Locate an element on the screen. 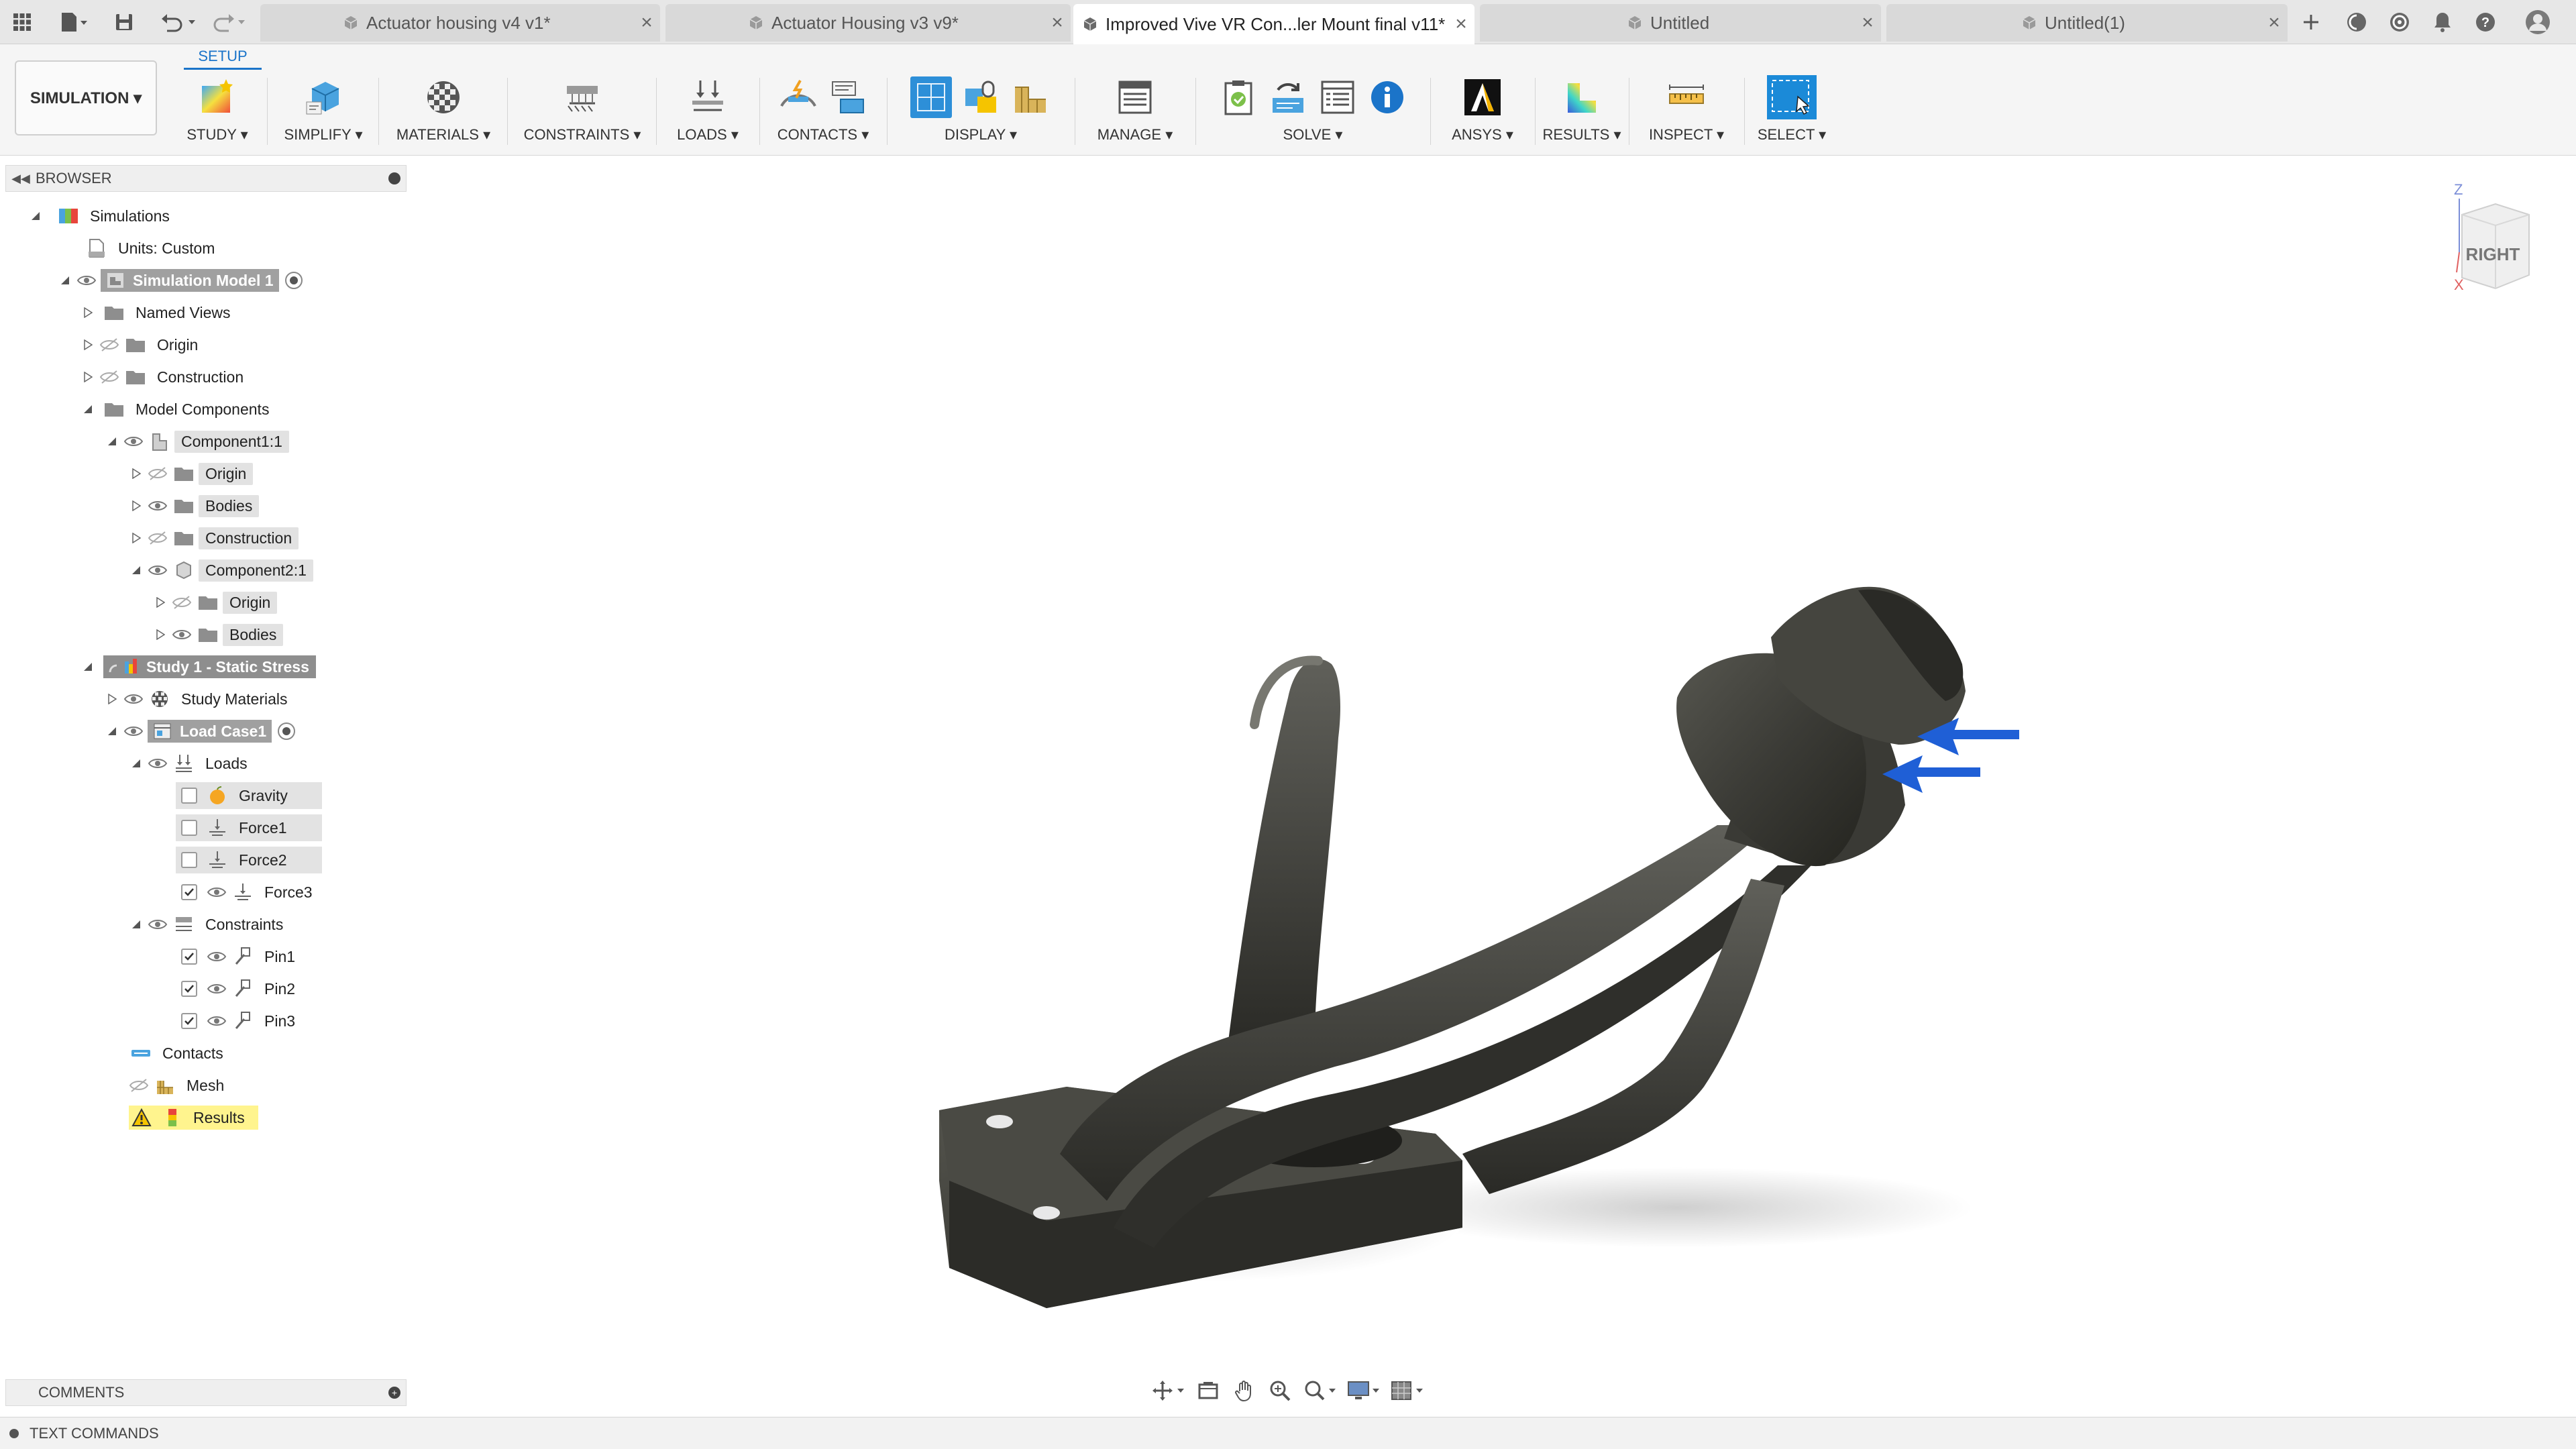 This screenshot has height=1449, width=2576. task-manager-icon is located at coordinates (1337, 97).